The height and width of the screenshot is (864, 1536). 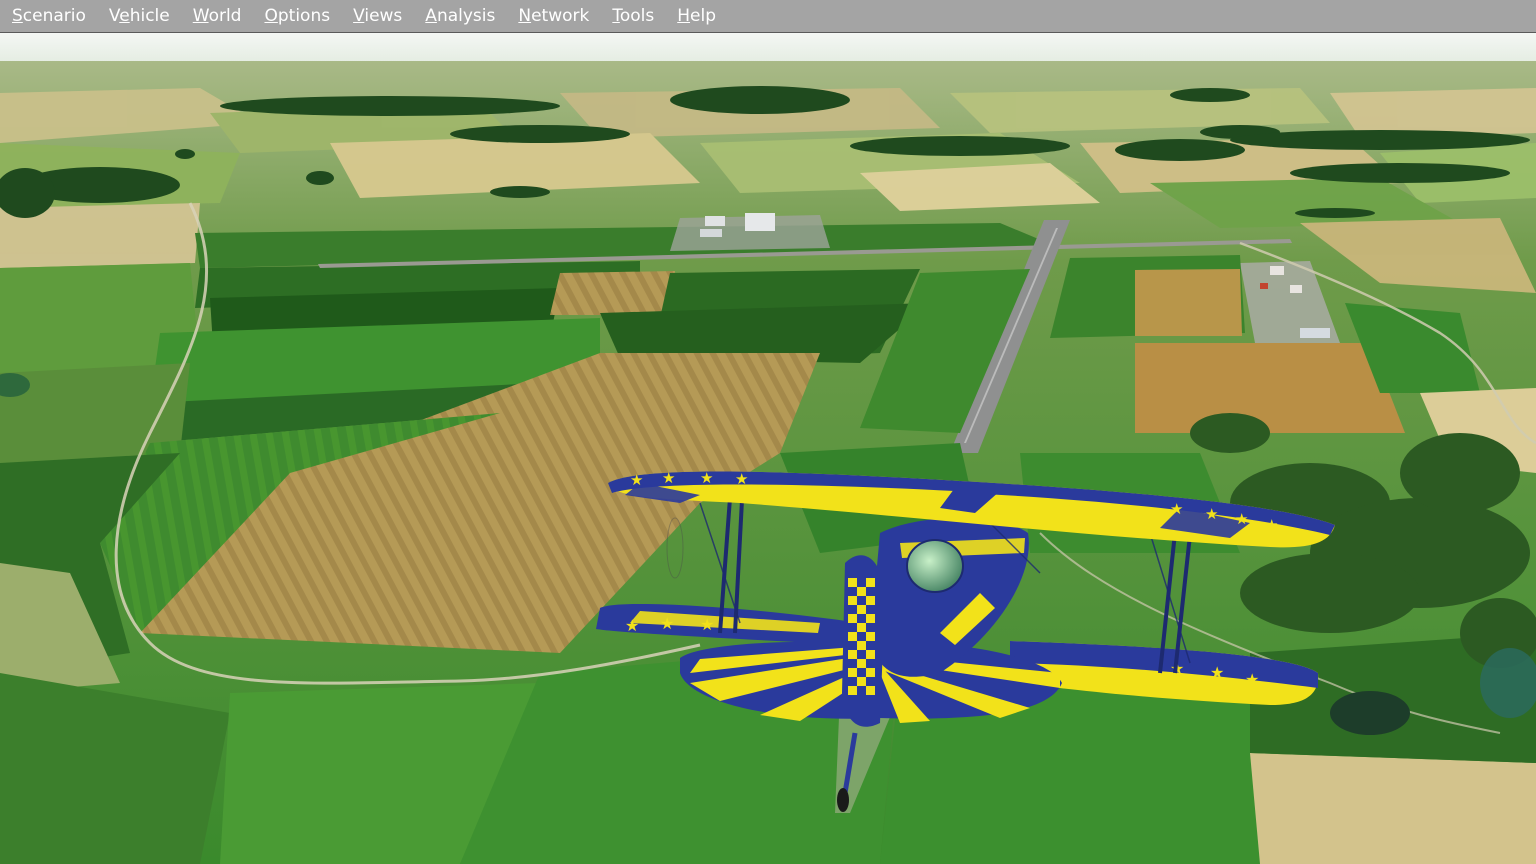 I want to click on menu-views: Views, so click(x=379, y=16).